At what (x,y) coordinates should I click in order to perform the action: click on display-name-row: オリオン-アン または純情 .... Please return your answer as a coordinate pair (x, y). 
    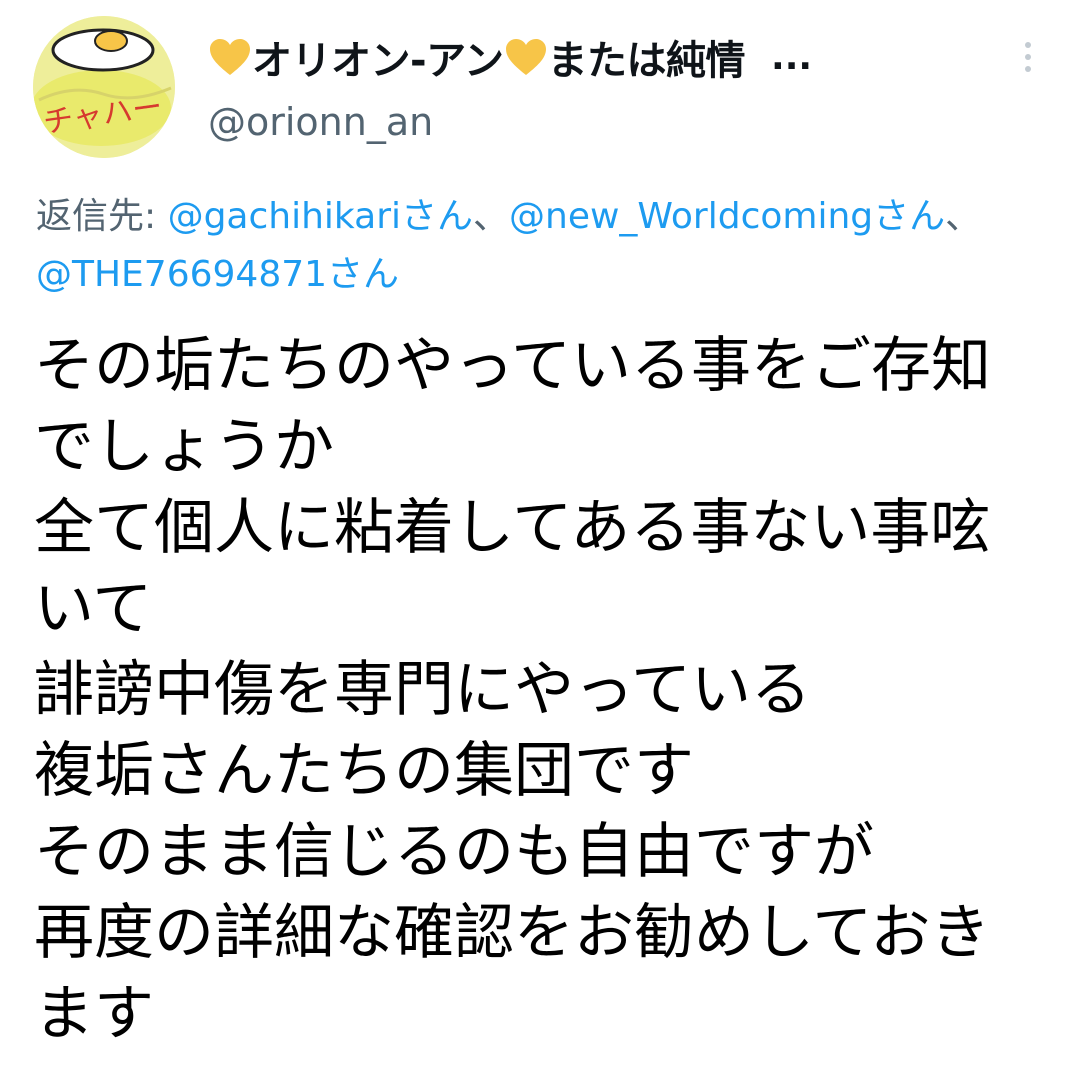
    Looking at the image, I should click on (510, 57).